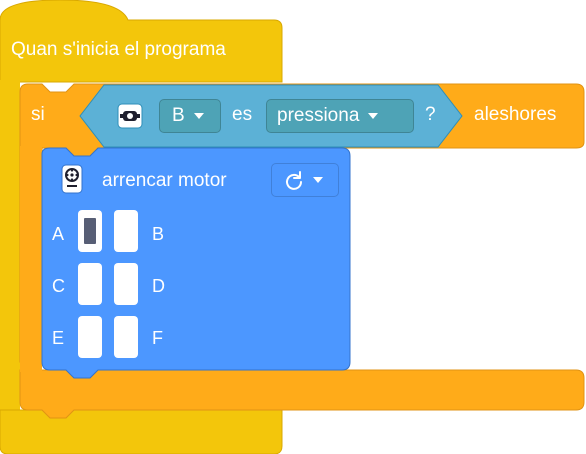  Describe the element at coordinates (157, 338) in the screenshot. I see `port-label-f: F` at that location.